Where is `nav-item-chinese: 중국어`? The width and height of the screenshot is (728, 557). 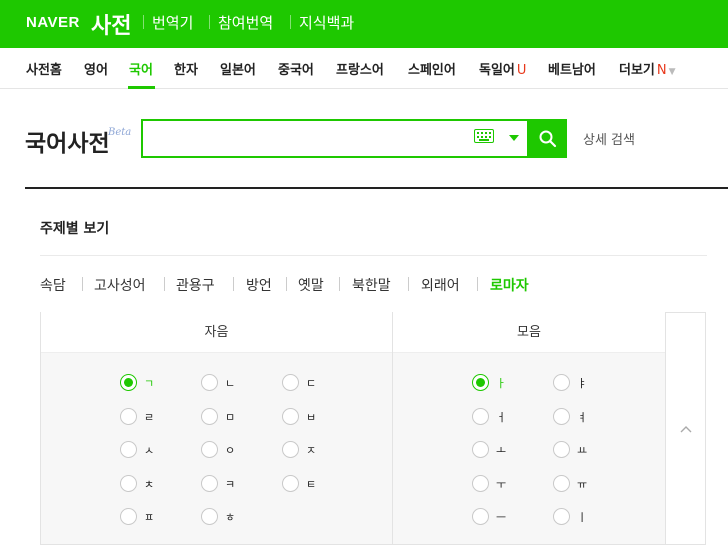 nav-item-chinese: 중국어 is located at coordinates (296, 68).